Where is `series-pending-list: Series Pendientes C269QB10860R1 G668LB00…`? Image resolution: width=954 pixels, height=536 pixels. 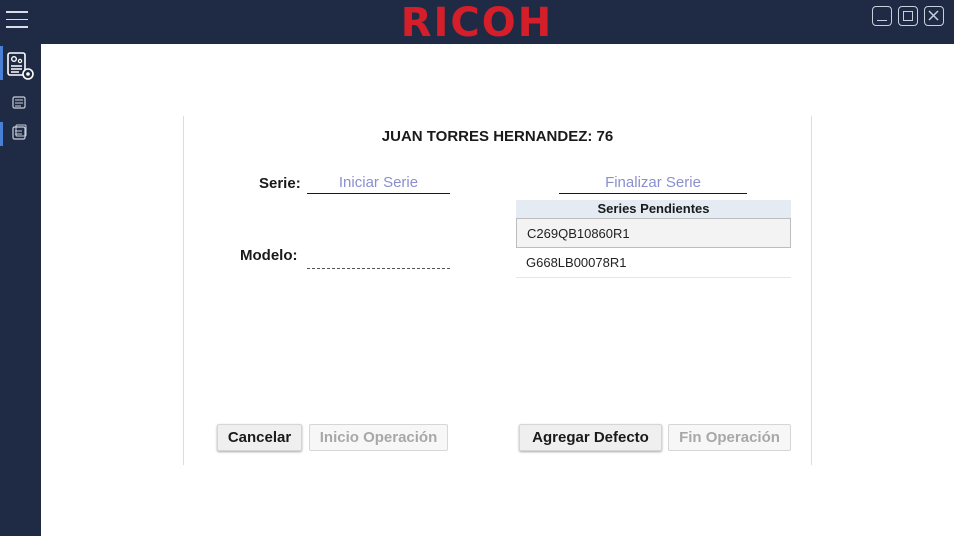 series-pending-list: Series Pendientes C269QB10860R1 G668LB00… is located at coordinates (653, 239).